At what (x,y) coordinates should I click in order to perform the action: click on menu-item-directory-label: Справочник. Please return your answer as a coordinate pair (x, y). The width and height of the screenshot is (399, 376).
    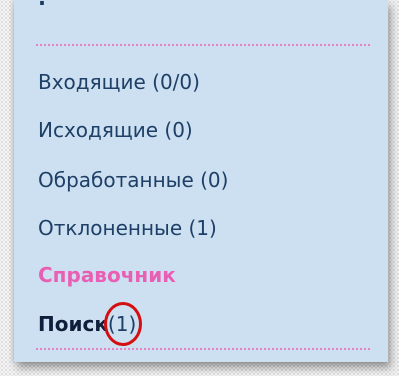
    Looking at the image, I should click on (107, 275).